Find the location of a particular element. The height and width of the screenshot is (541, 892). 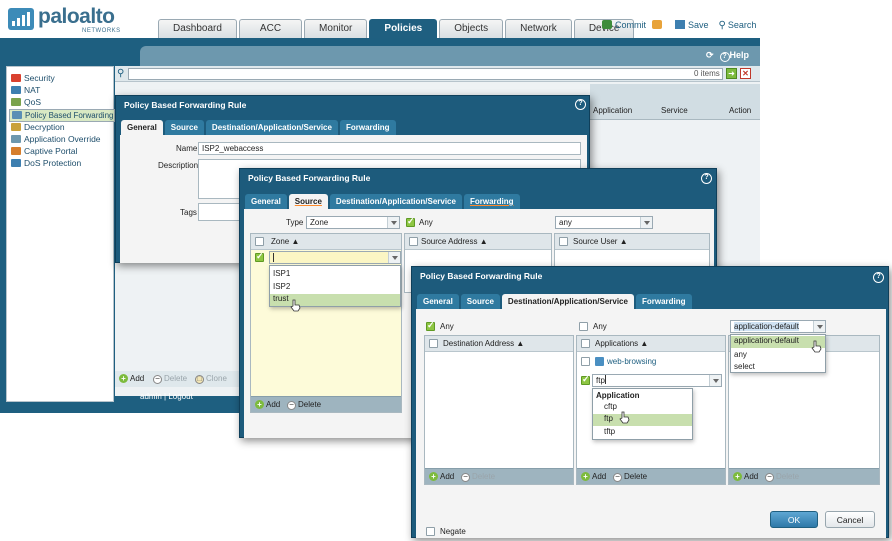

dest-address-select-all is located at coordinates (433, 343).